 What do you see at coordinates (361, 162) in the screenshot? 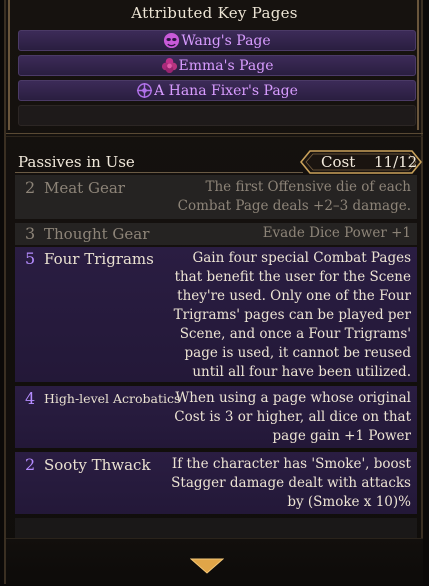
I see `cost-indicator: Cost 11/12` at bounding box center [361, 162].